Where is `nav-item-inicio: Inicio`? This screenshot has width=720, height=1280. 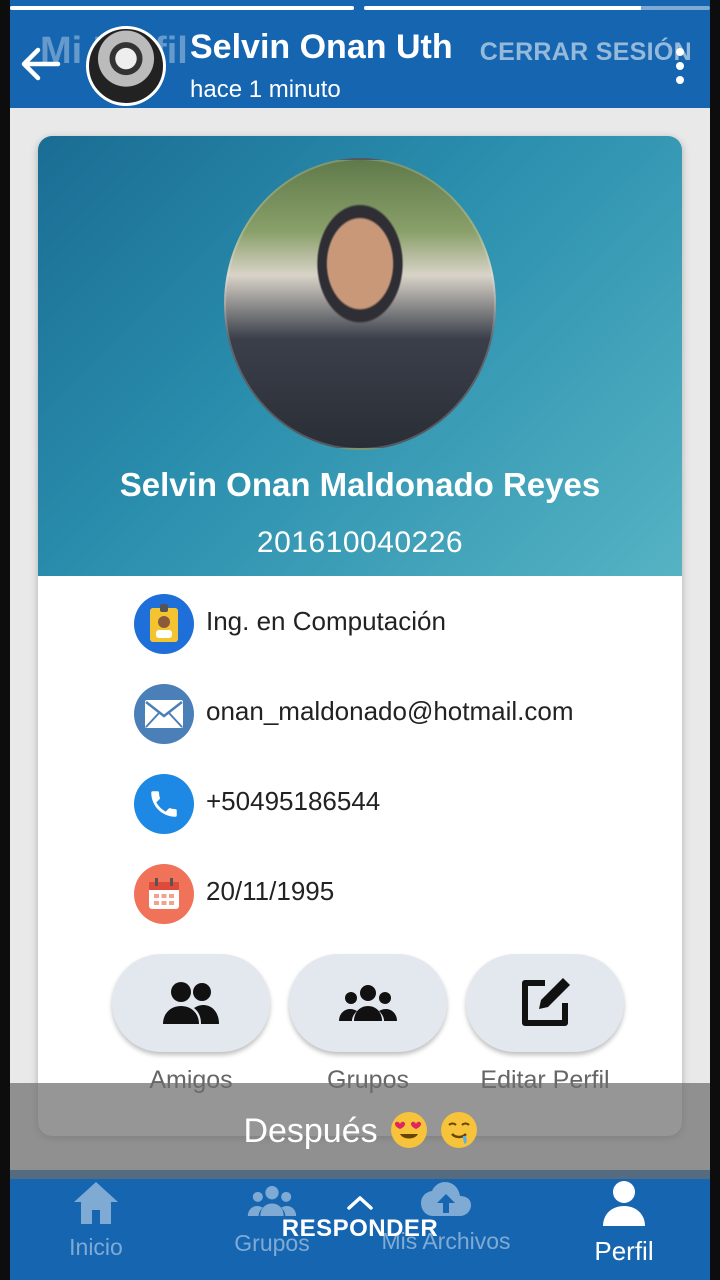 nav-item-inicio: Inicio is located at coordinates (96, 1228).